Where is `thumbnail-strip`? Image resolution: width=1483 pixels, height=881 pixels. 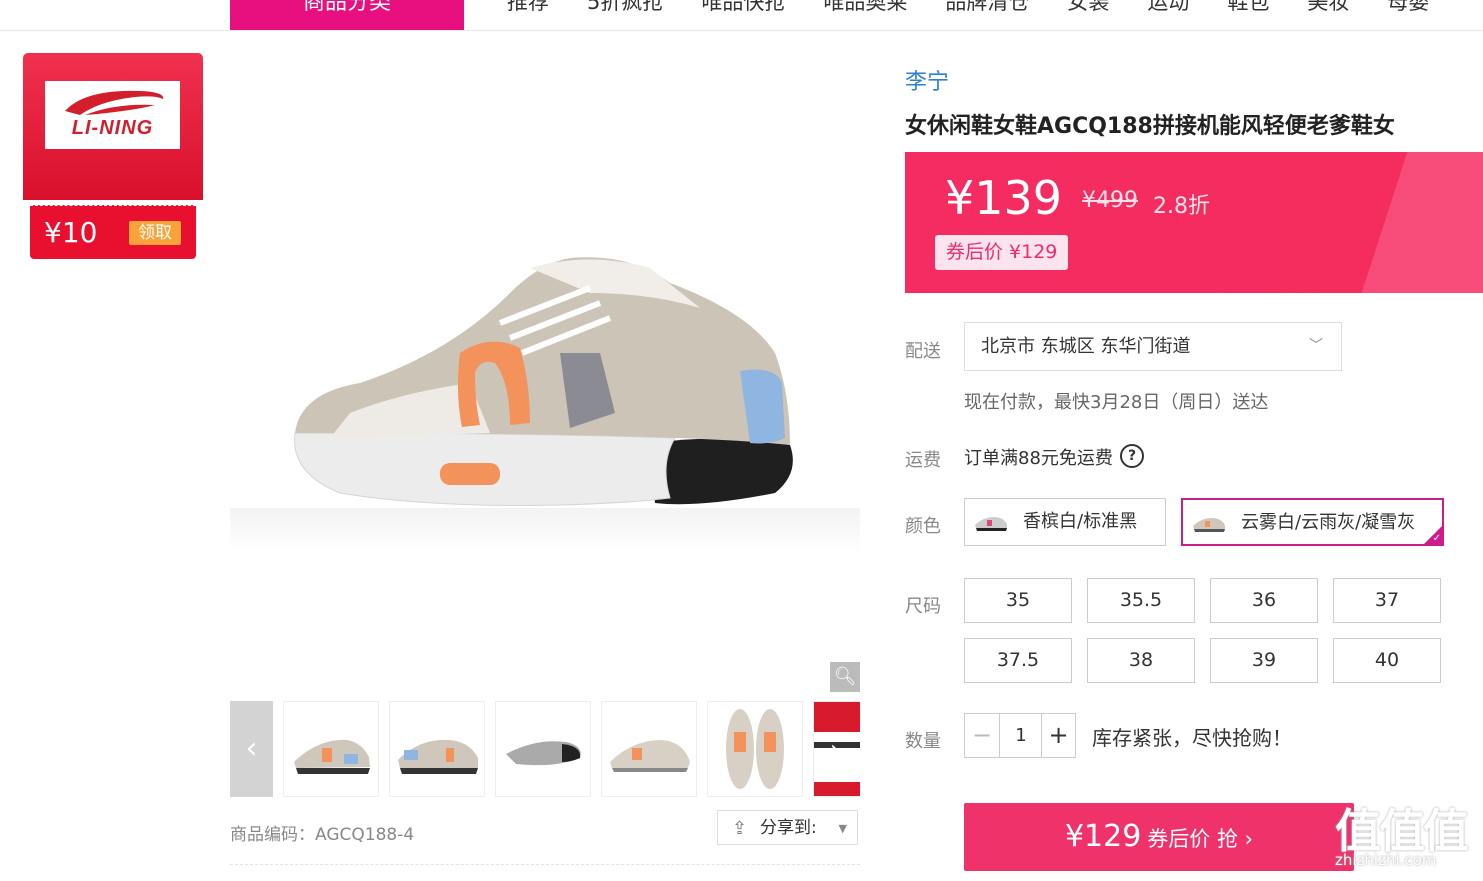 thumbnail-strip is located at coordinates (571, 749).